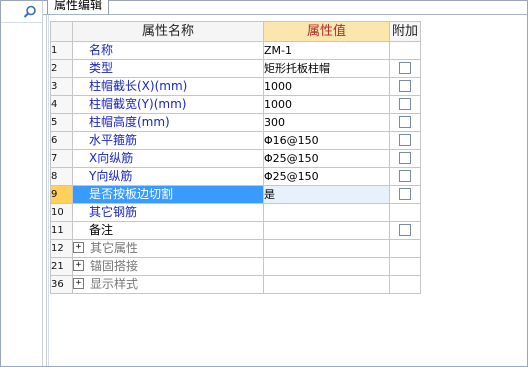 Image resolution: width=528 pixels, height=367 pixels. Describe the element at coordinates (168, 140) in the screenshot. I see `property-name: 水平箍筋` at that location.